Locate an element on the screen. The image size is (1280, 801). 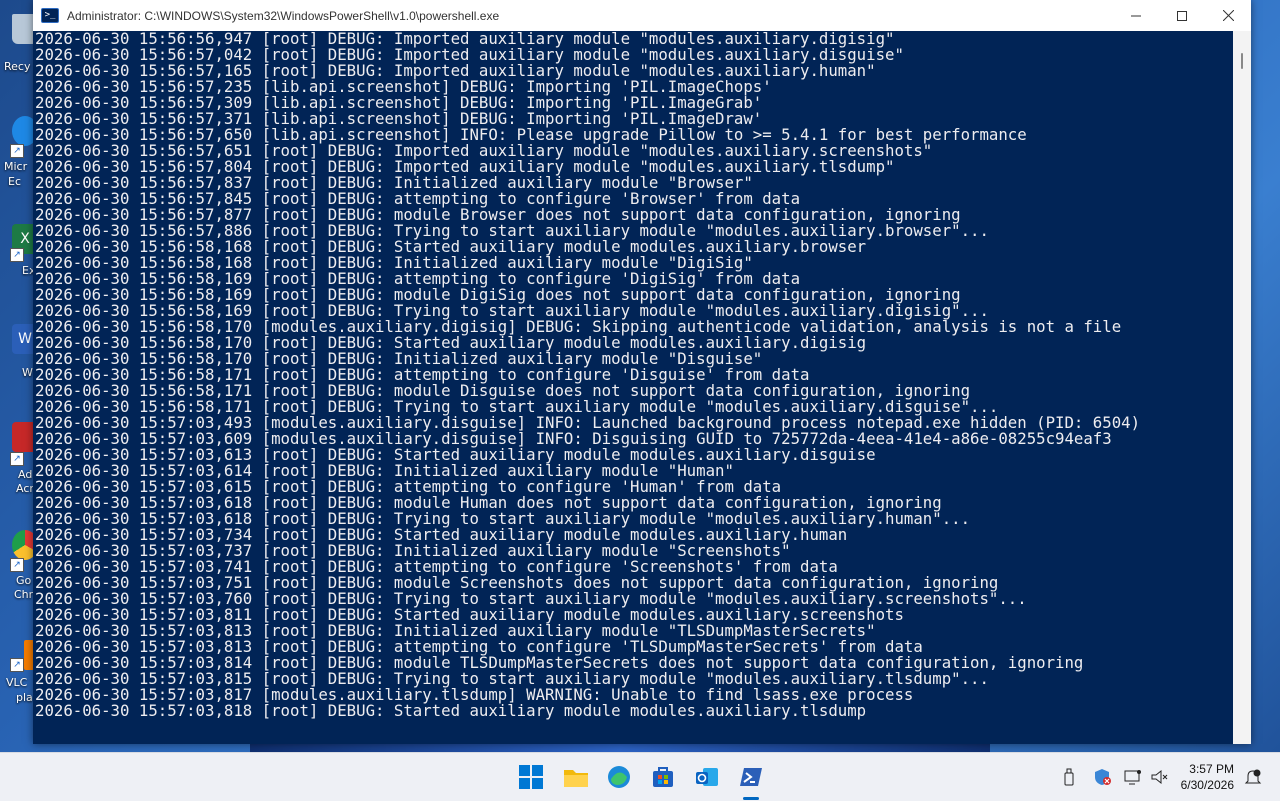
minimize-button is located at coordinates (1136, 15).